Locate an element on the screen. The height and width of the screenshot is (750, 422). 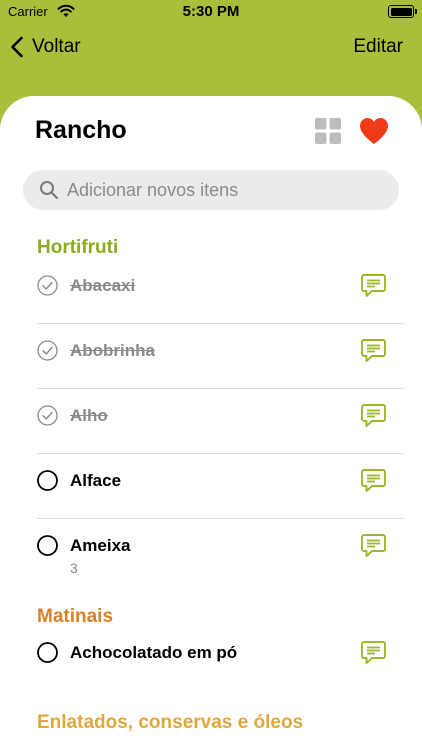
section-header: Enlatados, conservas e óleos is located at coordinates (170, 722).